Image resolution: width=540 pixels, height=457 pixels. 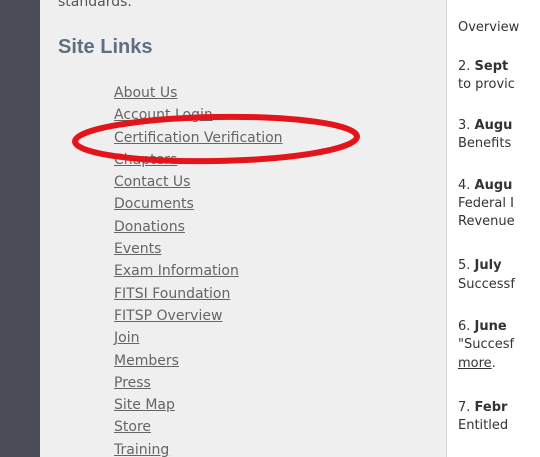 I want to click on news-item-2-heading: 2. Sept, so click(x=483, y=67).